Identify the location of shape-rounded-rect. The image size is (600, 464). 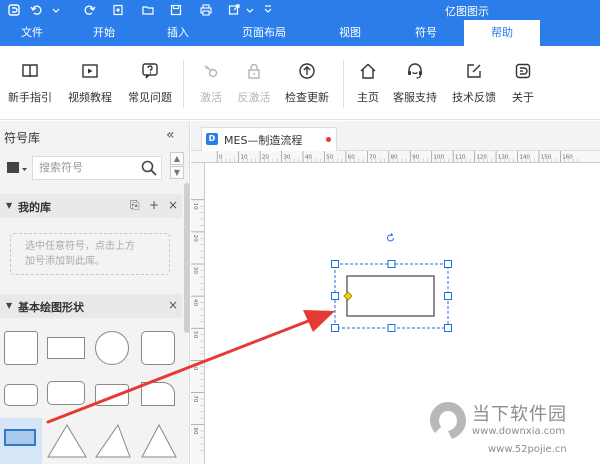
(158, 348).